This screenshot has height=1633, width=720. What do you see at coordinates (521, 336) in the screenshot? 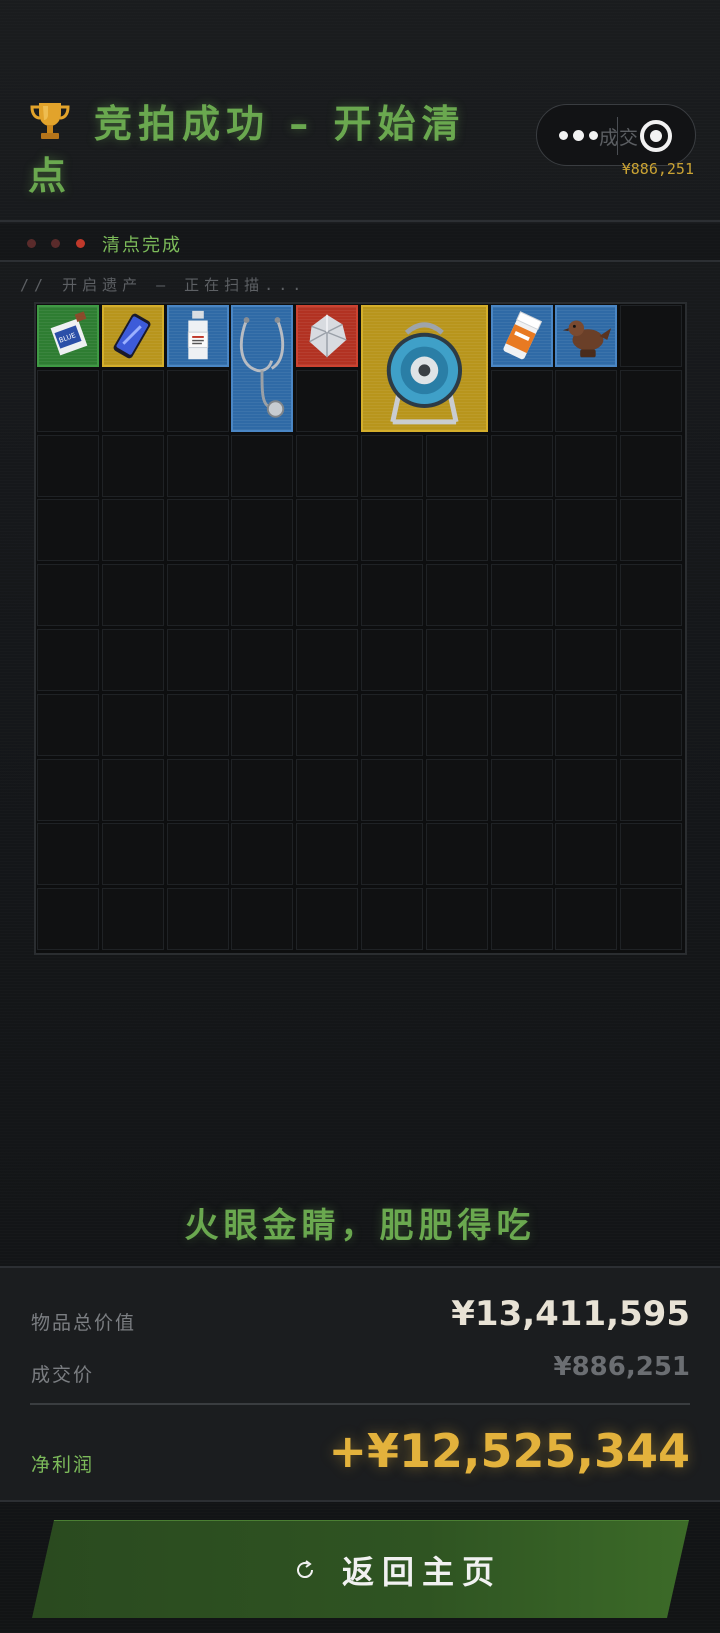
I see `pill-bottle-item-icon` at bounding box center [521, 336].